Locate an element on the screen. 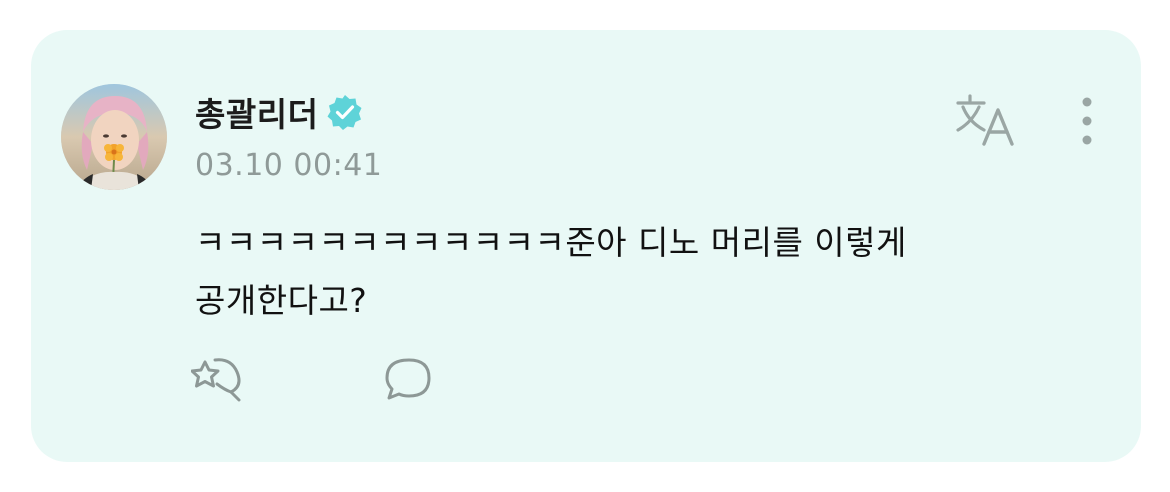 The image size is (1170, 492). comment-button is located at coordinates (409, 379).